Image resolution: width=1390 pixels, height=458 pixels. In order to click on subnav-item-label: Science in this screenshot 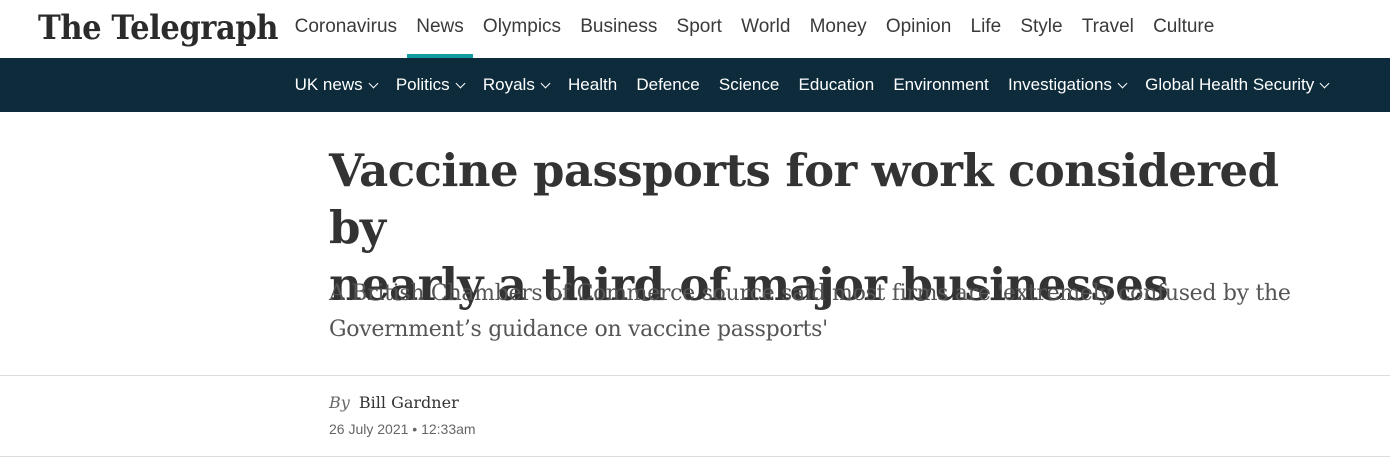, I will do `click(749, 84)`.